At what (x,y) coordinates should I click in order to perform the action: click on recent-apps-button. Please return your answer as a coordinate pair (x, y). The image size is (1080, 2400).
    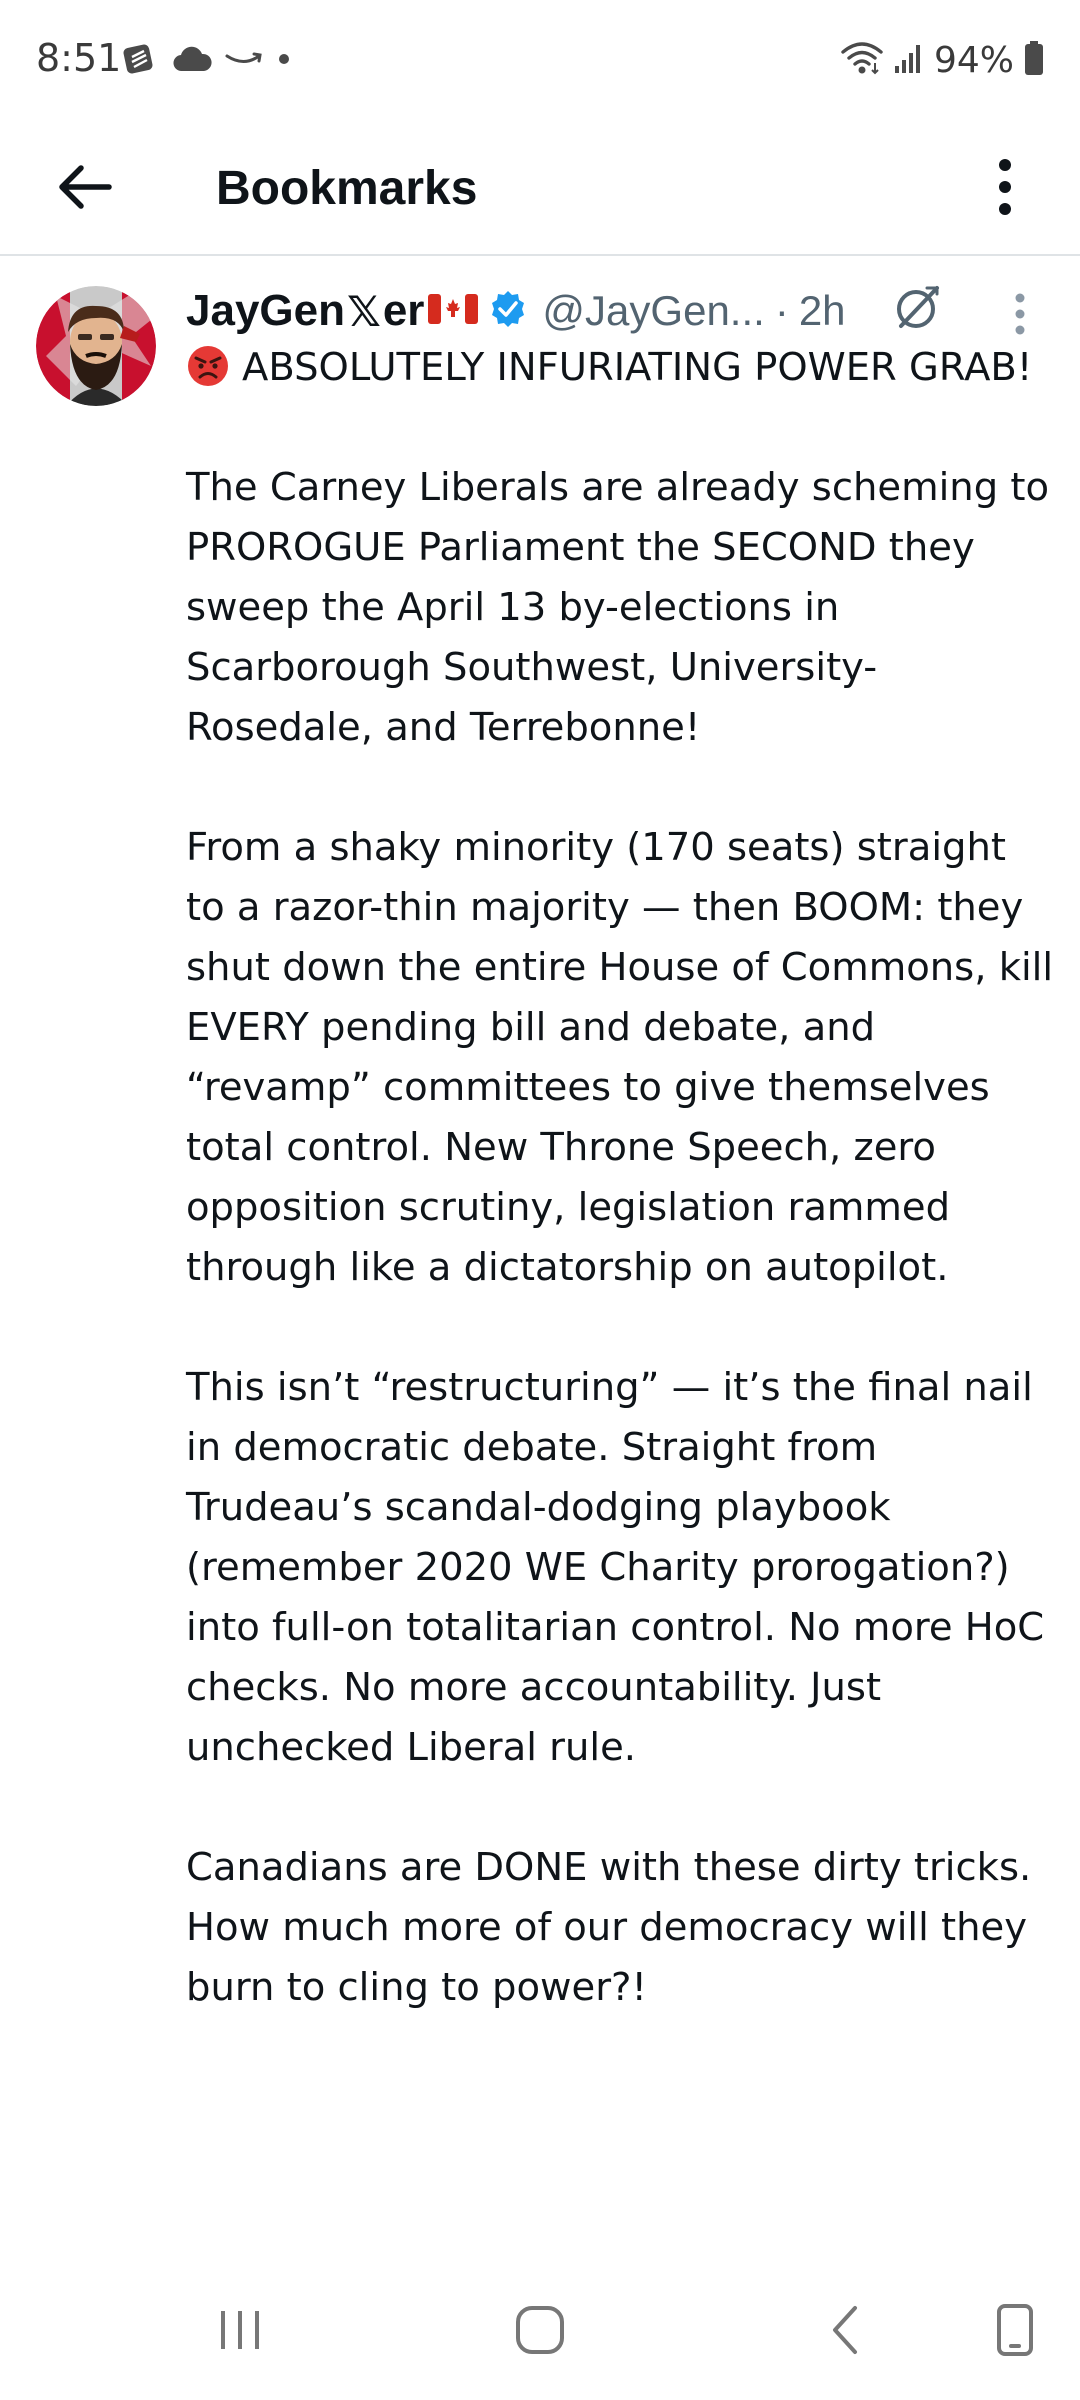
    Looking at the image, I should click on (240, 2330).